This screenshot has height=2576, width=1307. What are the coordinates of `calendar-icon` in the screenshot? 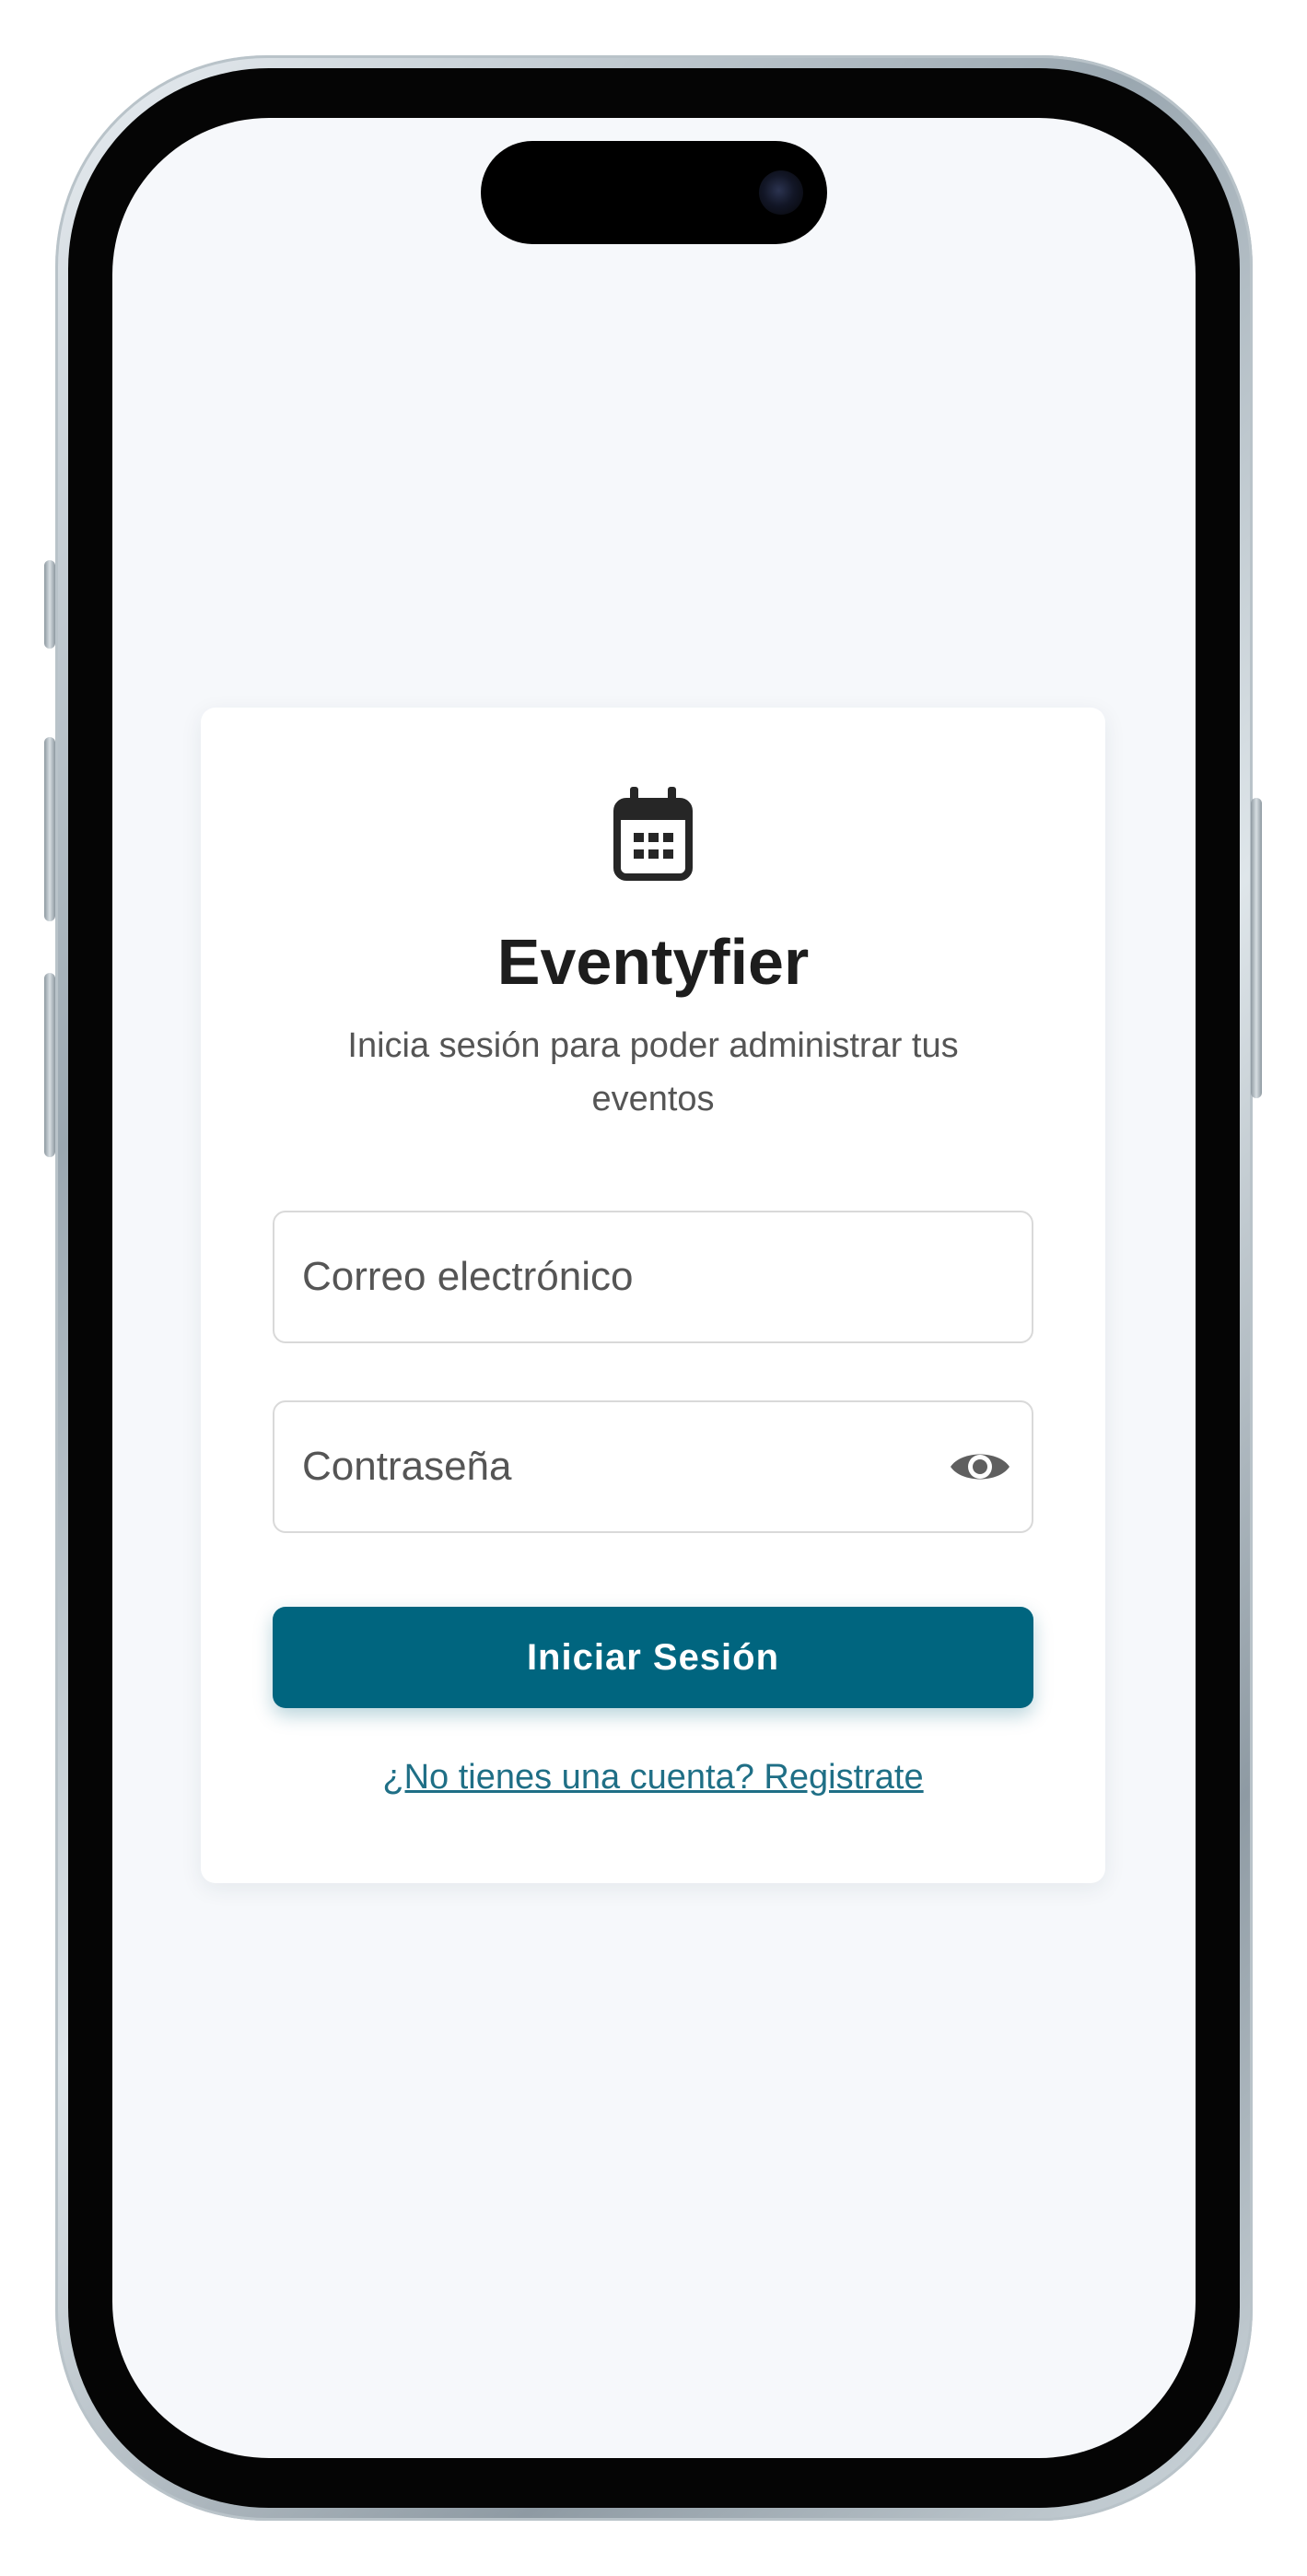 It's located at (653, 834).